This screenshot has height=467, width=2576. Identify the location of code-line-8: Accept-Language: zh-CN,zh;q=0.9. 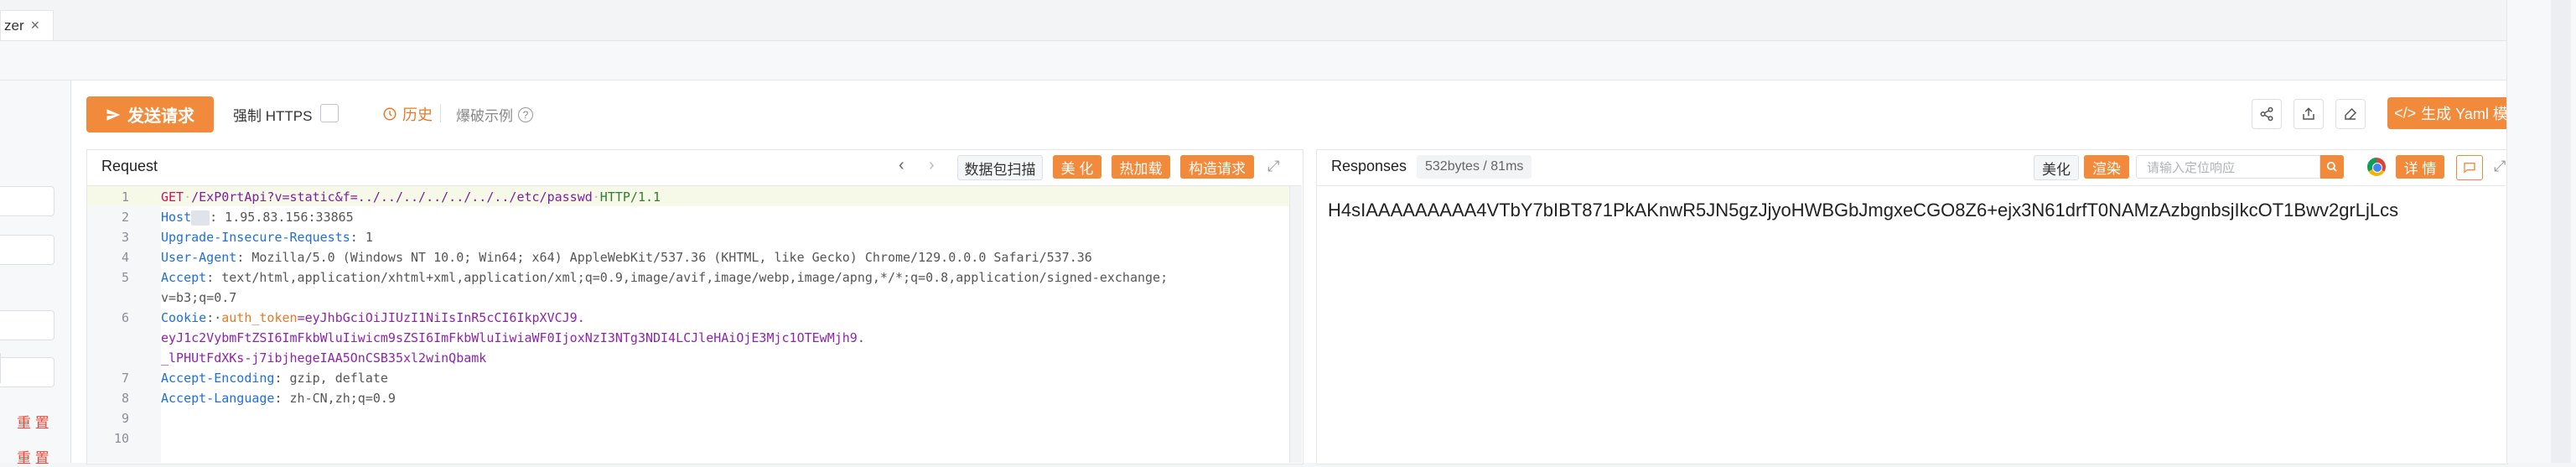
(278, 398).